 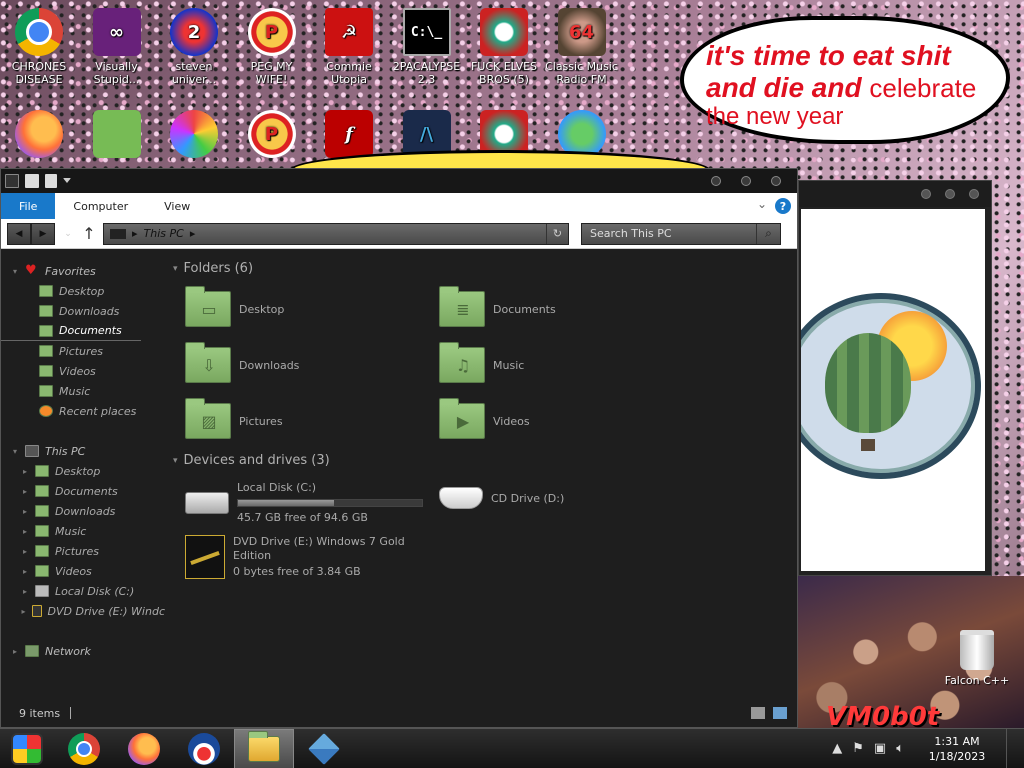 What do you see at coordinates (497, 306) in the screenshot?
I see `folder-documents: ≣ Documents` at bounding box center [497, 306].